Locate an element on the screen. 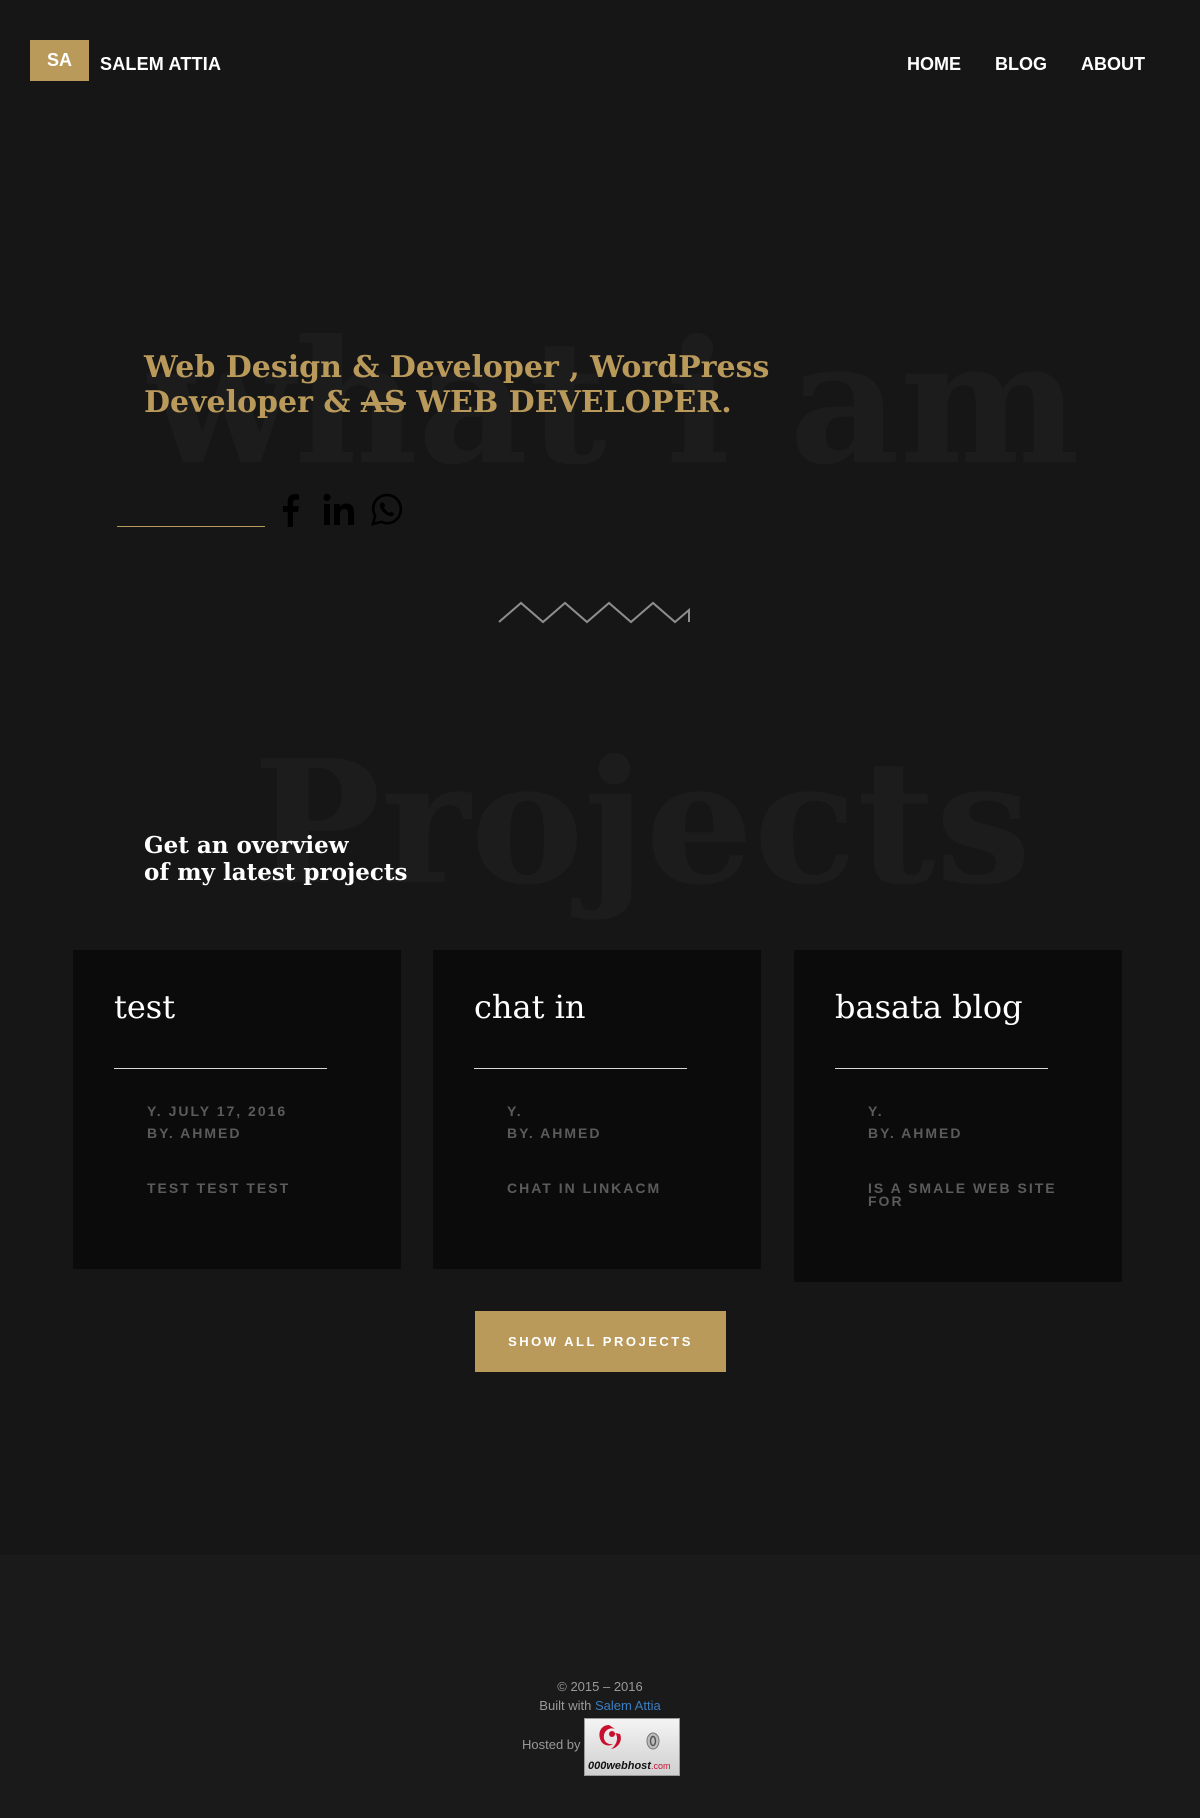 The image size is (1200, 1818). hero-divider is located at coordinates (191, 526).